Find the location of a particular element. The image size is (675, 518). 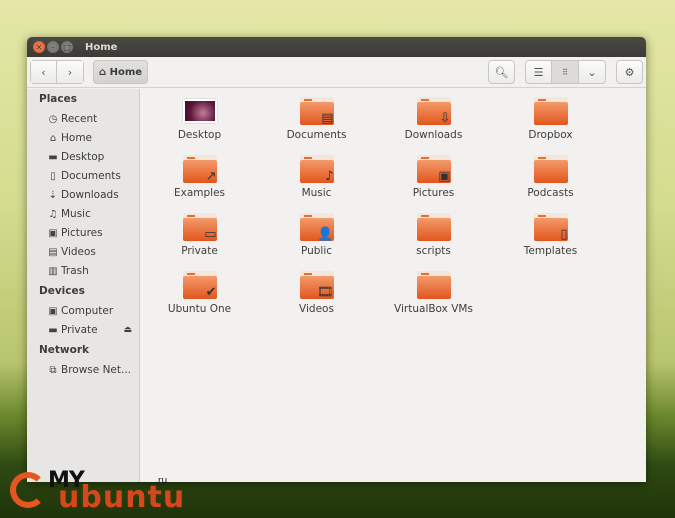

file-item: Podcasts is located at coordinates (550, 184).